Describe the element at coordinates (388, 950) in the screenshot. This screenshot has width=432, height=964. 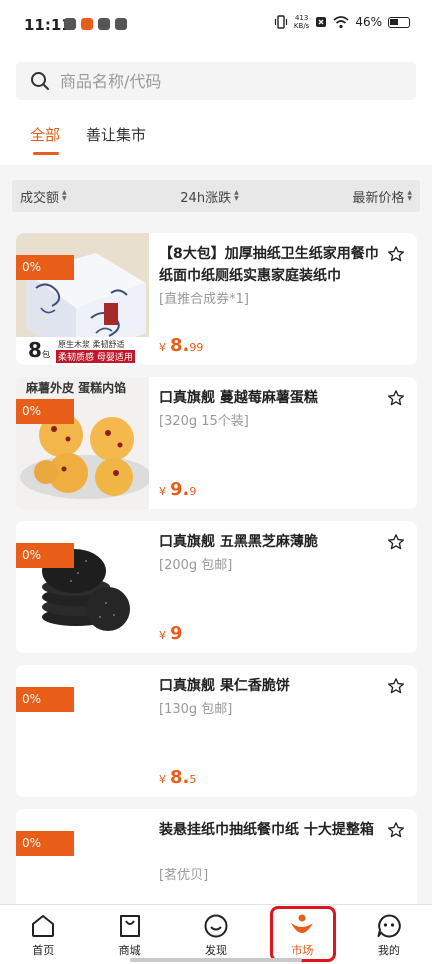
I see `nav-mine-label: 我的` at that location.